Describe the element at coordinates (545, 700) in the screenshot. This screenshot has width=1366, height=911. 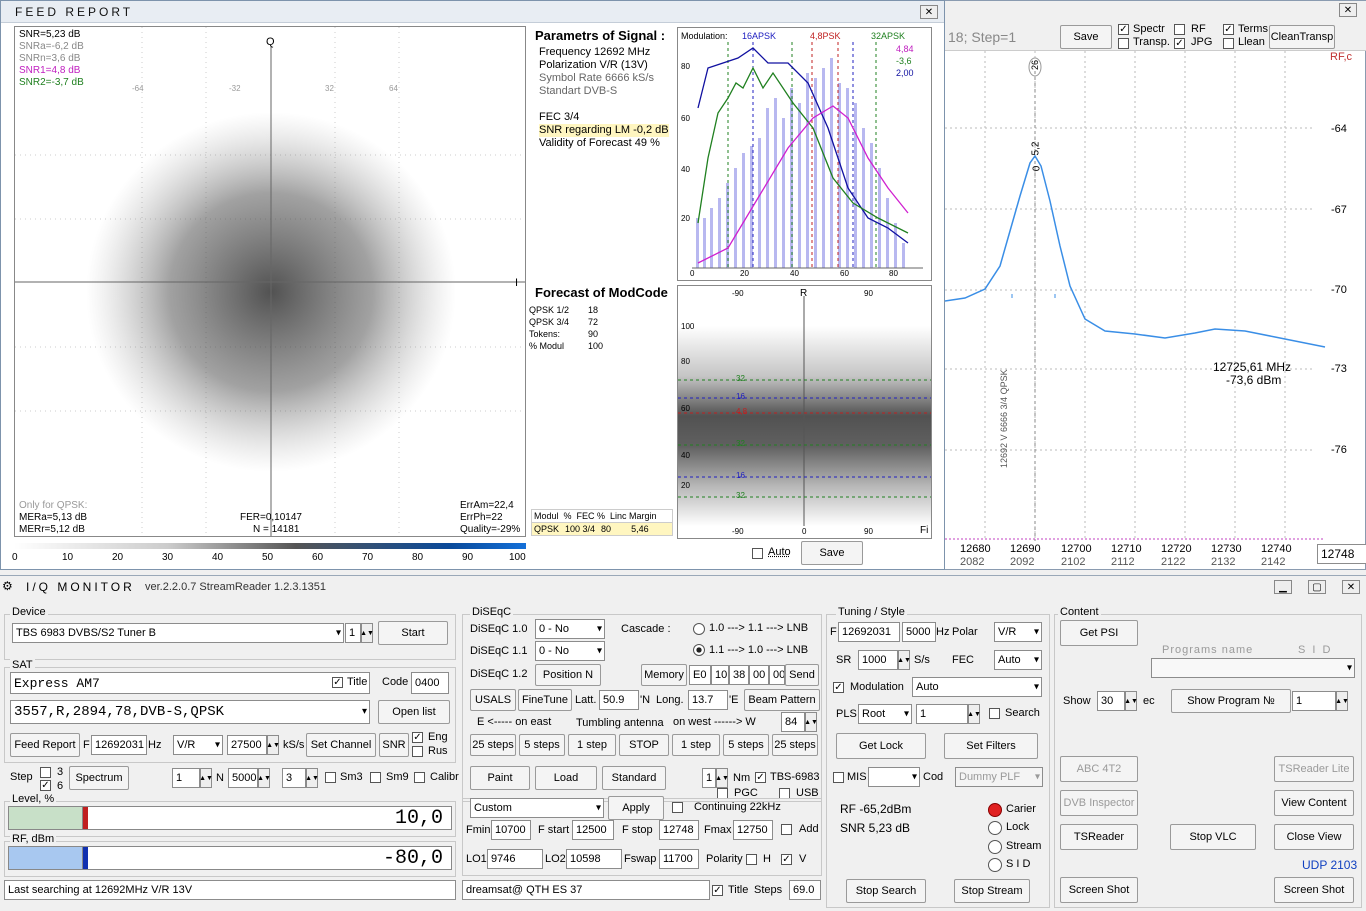
I see `finetune-button: FineTune` at that location.